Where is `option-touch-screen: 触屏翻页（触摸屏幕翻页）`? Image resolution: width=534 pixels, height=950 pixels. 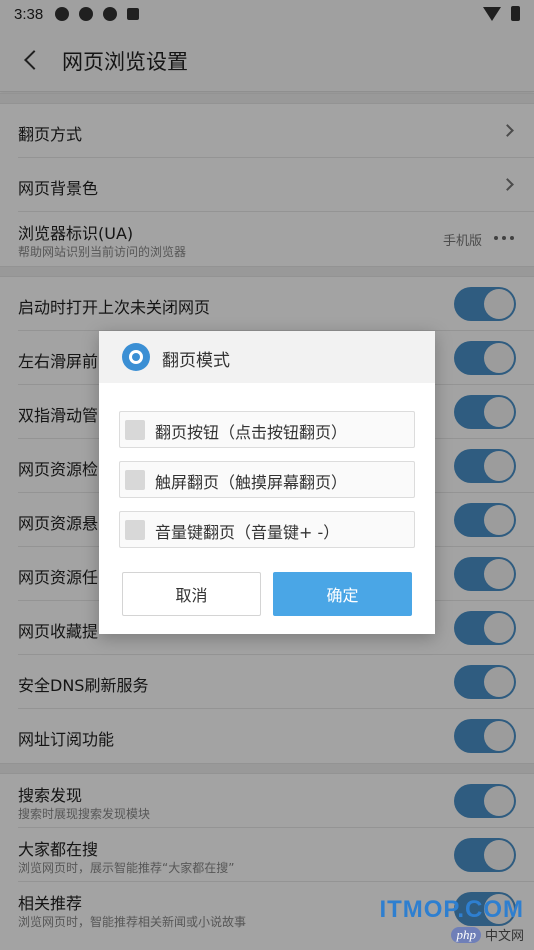
option-touch-screen: 触屏翻页（触摸屏幕翻页） is located at coordinates (267, 479).